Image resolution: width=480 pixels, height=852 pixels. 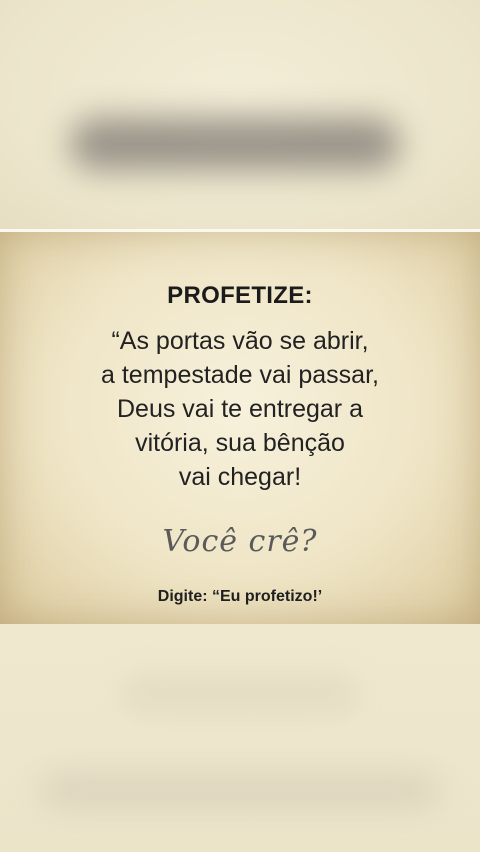 I want to click on quote-line: vitória, sua bênção, so click(x=240, y=443).